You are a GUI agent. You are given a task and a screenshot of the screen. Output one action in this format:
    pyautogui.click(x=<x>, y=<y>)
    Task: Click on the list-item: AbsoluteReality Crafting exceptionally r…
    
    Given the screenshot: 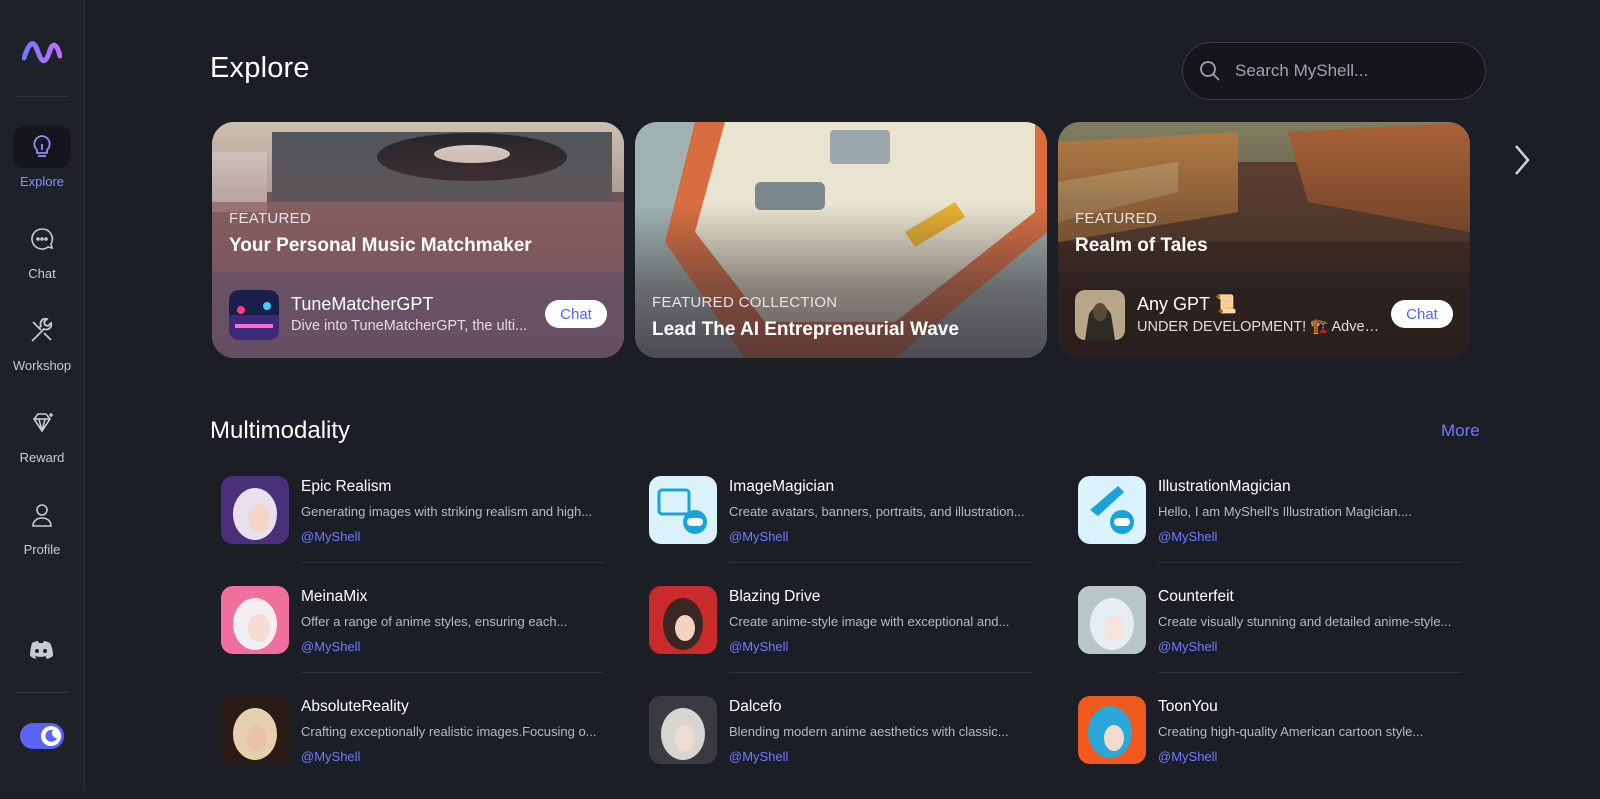 What is the action you would take?
    pyautogui.click(x=406, y=744)
    